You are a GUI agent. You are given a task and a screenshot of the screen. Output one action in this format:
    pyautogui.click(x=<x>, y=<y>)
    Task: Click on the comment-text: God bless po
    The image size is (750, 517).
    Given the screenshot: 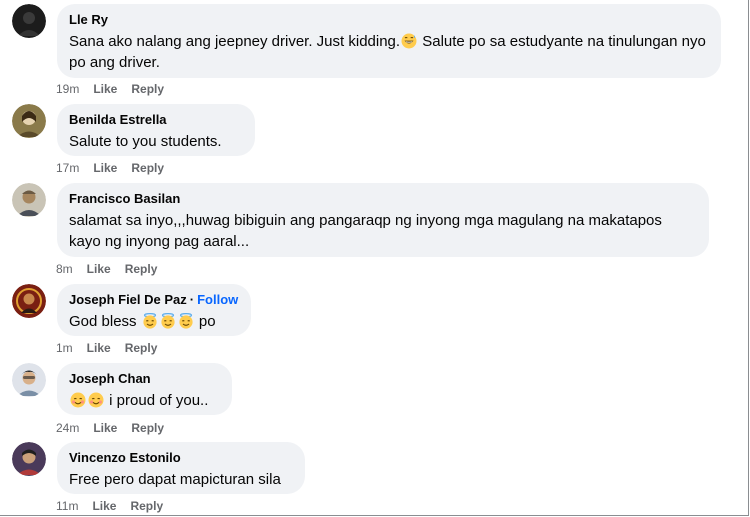 What is the action you would take?
    pyautogui.click(x=142, y=321)
    